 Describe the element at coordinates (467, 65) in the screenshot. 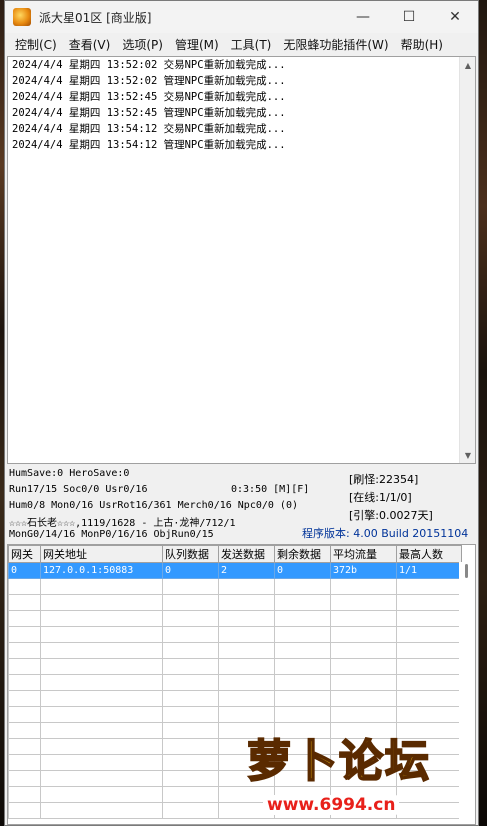

I see `scroll-up-icon: ▲` at that location.